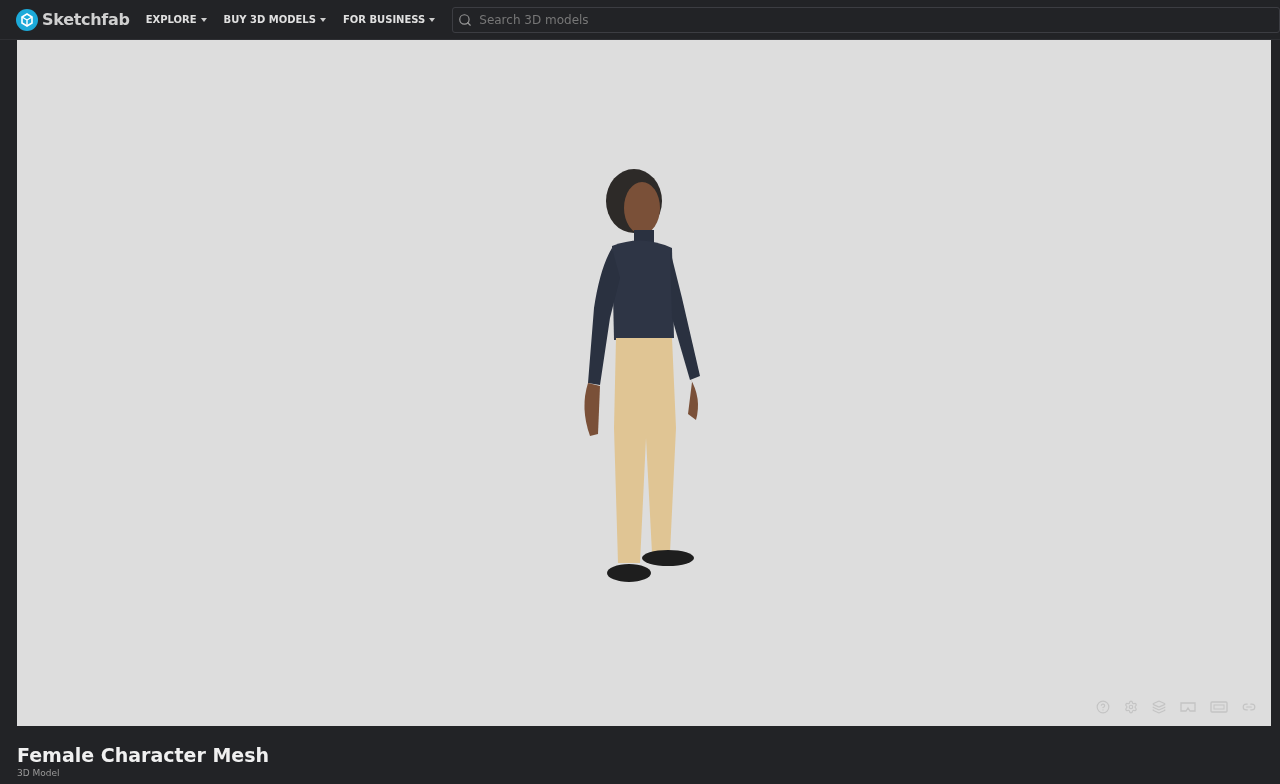 Image resolution: width=1280 pixels, height=784 pixels. I want to click on search-field: Search 3D models, so click(866, 19).